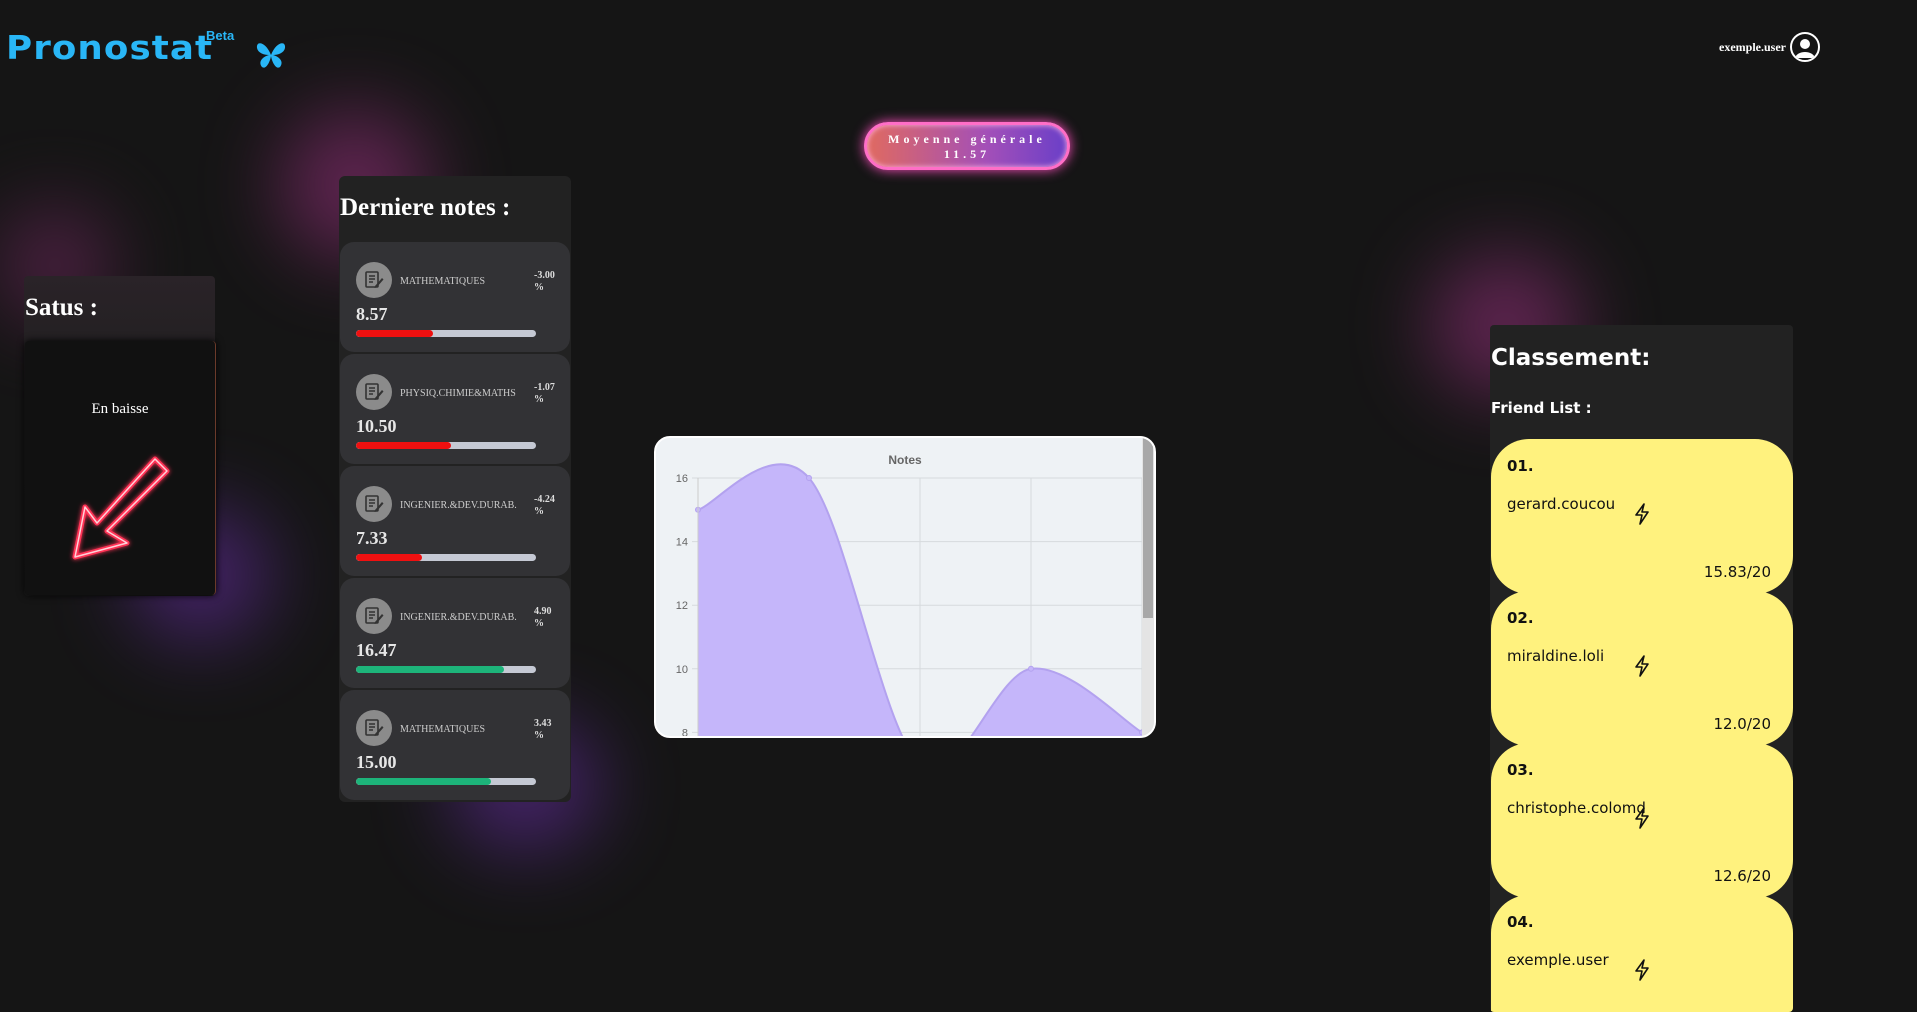 The height and width of the screenshot is (1012, 1917). I want to click on note-card: PHYSIQ.CHIMIE&MATHS -1.07% 10.50, so click(455, 409).